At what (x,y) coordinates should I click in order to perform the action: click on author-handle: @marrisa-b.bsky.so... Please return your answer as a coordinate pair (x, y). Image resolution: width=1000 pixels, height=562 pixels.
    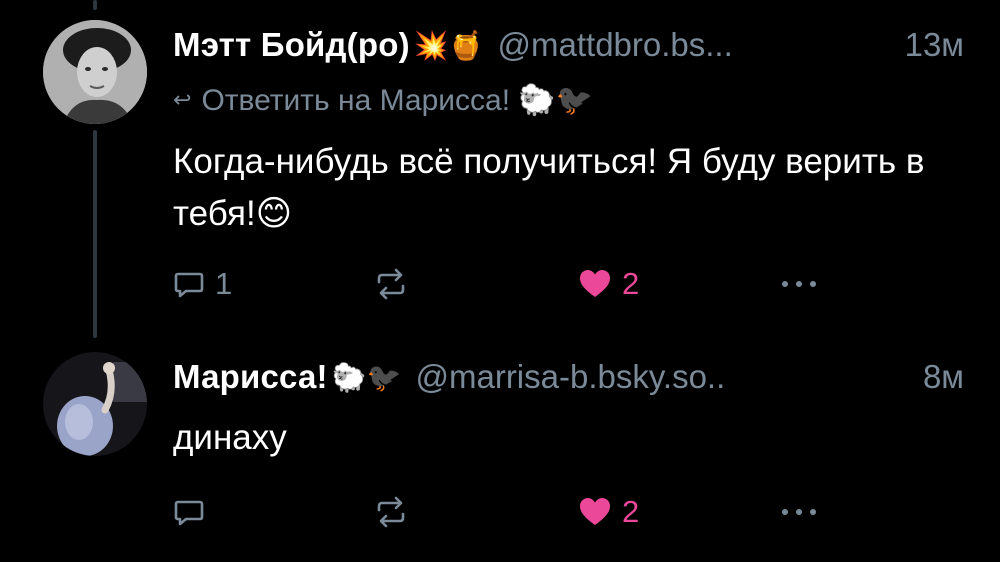
    Looking at the image, I should click on (663, 377).